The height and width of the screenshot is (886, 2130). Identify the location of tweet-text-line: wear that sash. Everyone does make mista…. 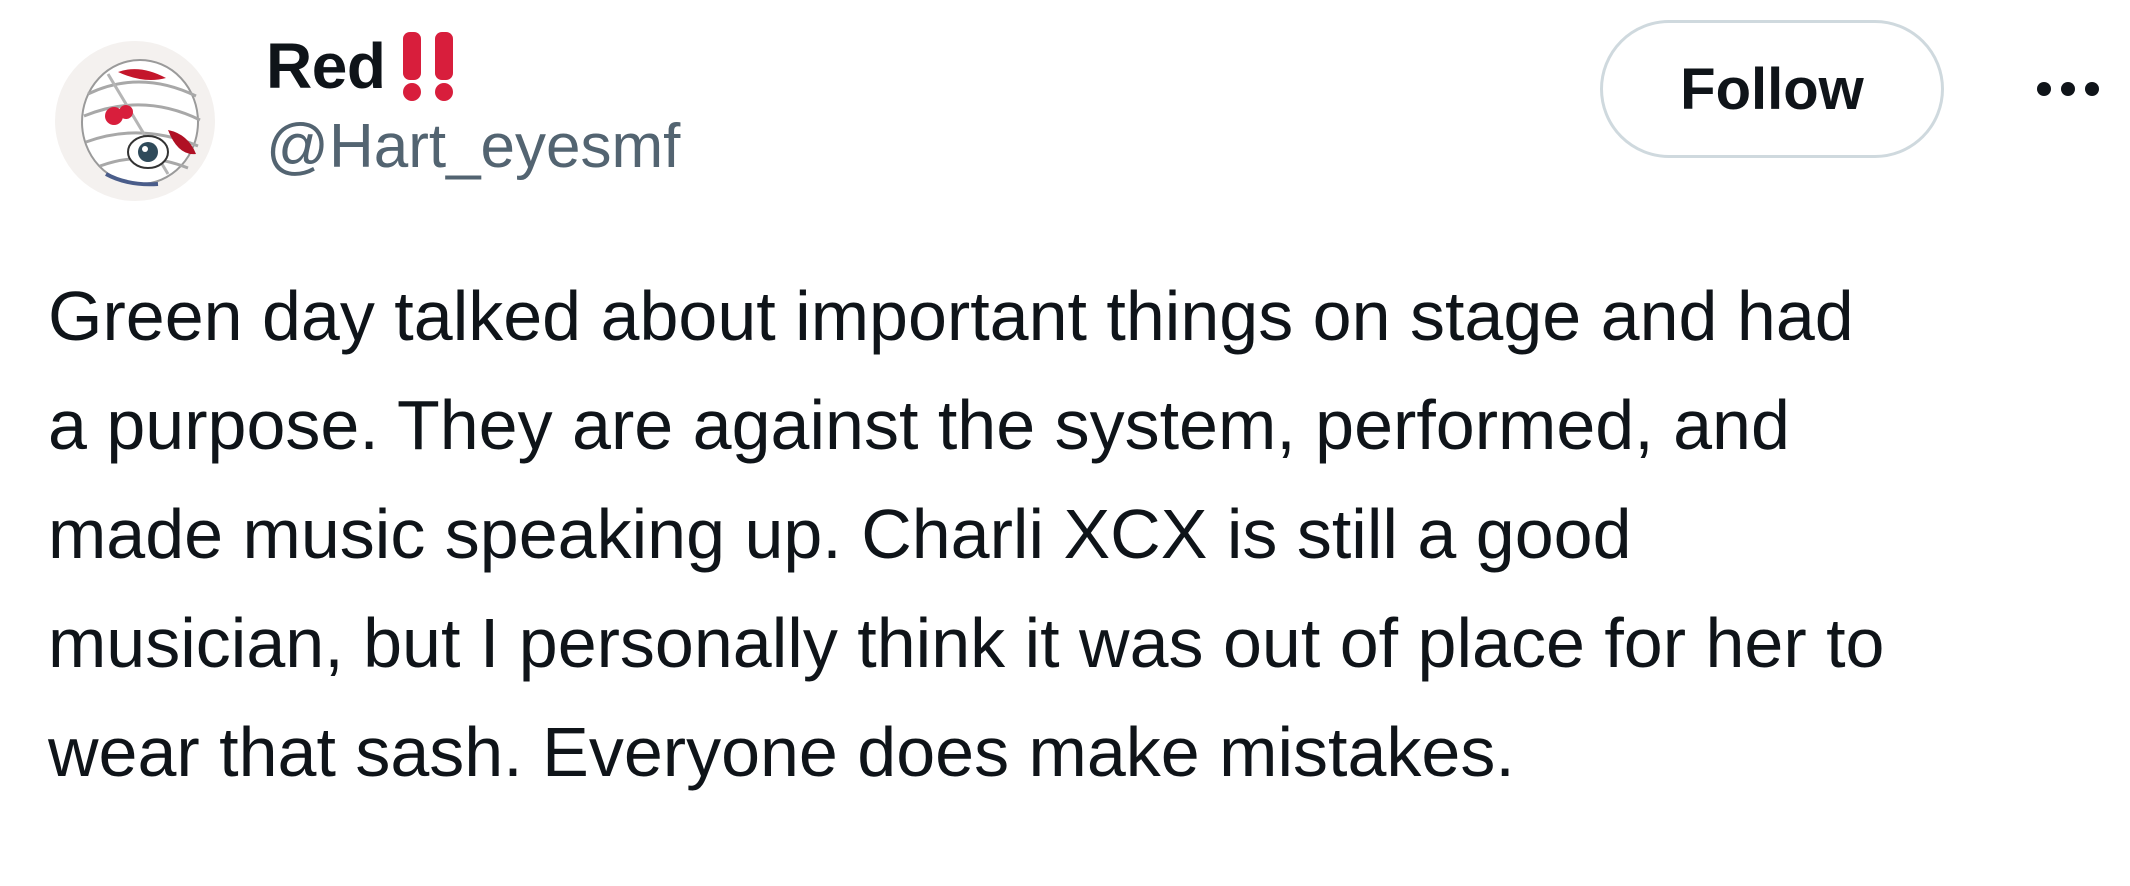
(781, 752).